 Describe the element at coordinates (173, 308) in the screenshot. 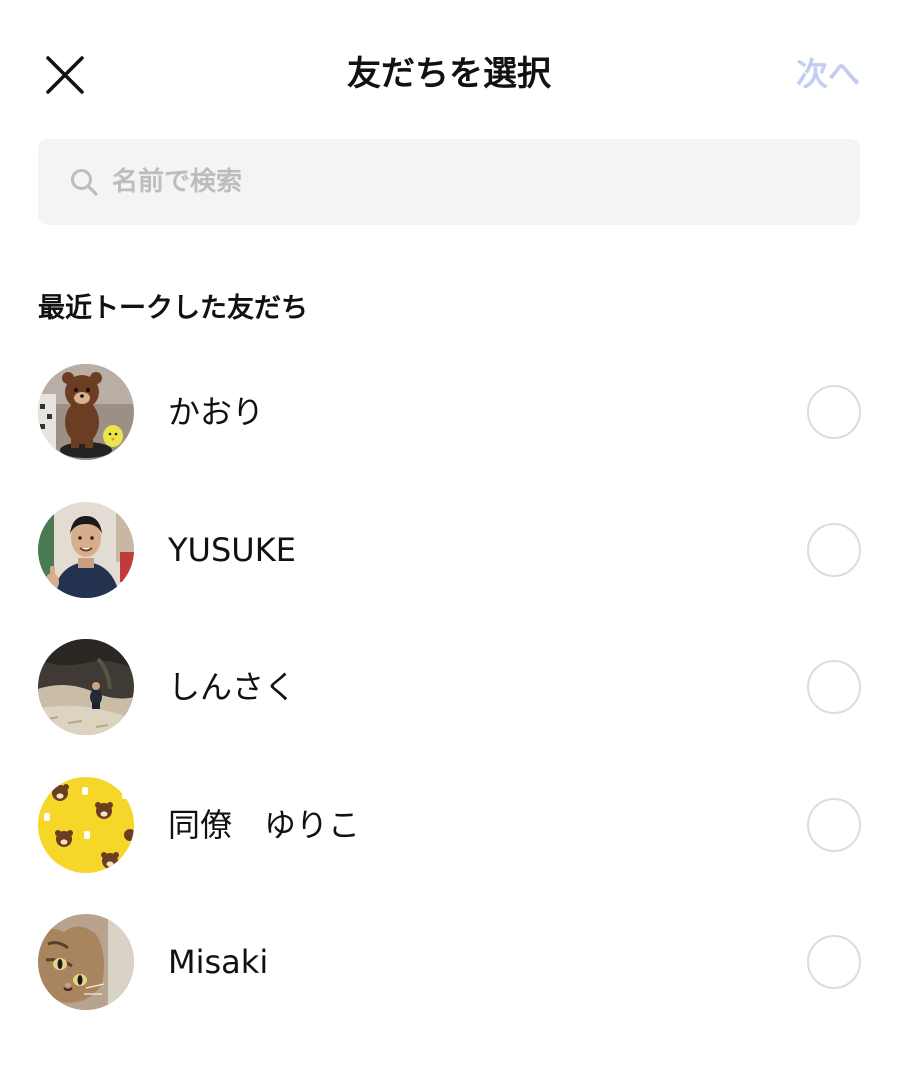

I see `section-title: 最近トークした友だち` at that location.